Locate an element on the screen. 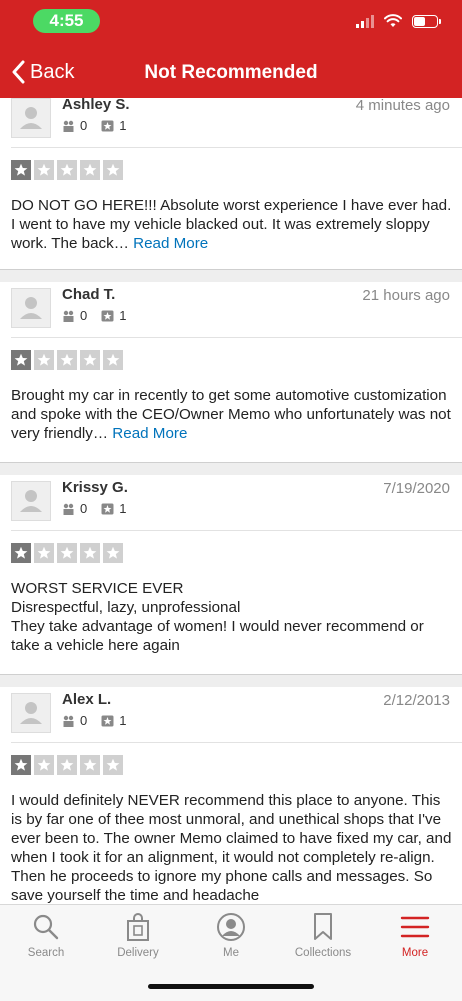  shopping-bag-icon is located at coordinates (138, 927).